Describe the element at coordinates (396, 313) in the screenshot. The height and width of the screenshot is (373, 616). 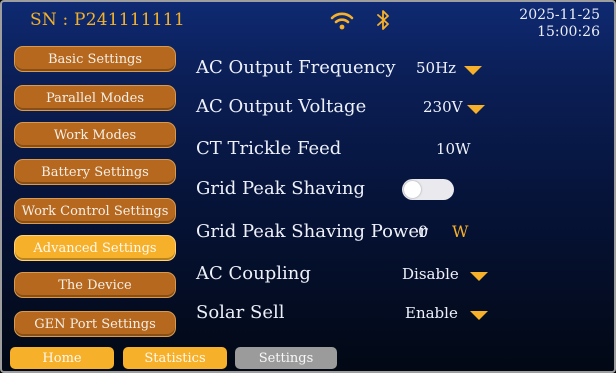
I see `setting-row-solar-sell: Solar Sell Enable` at that location.